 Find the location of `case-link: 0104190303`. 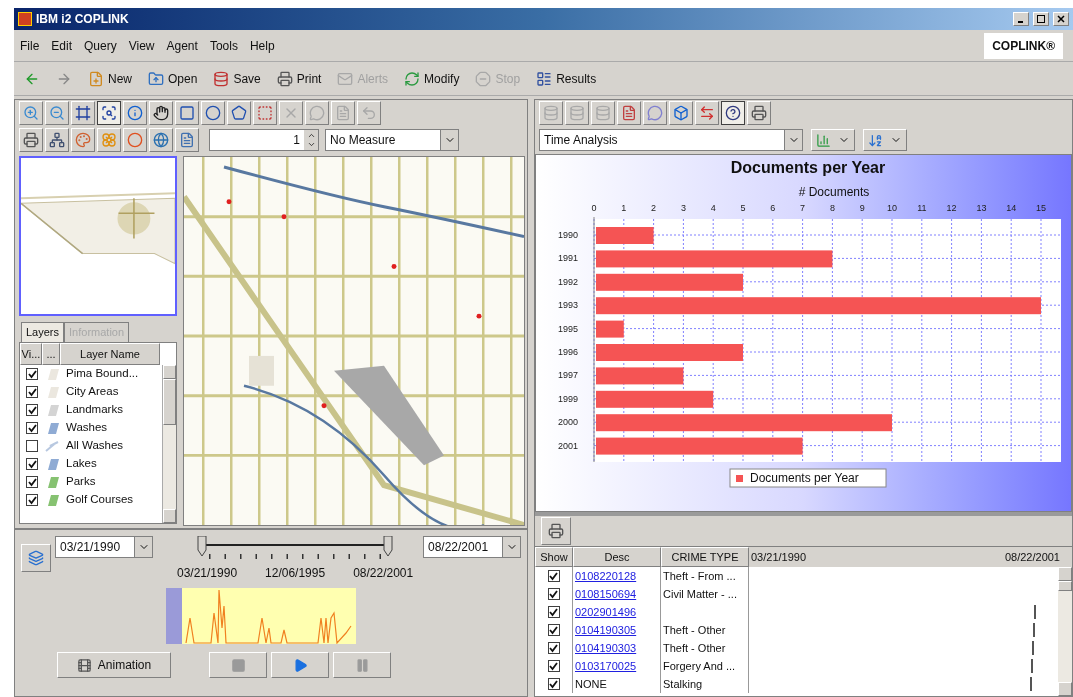

case-link: 0104190303 is located at coordinates (606, 648).